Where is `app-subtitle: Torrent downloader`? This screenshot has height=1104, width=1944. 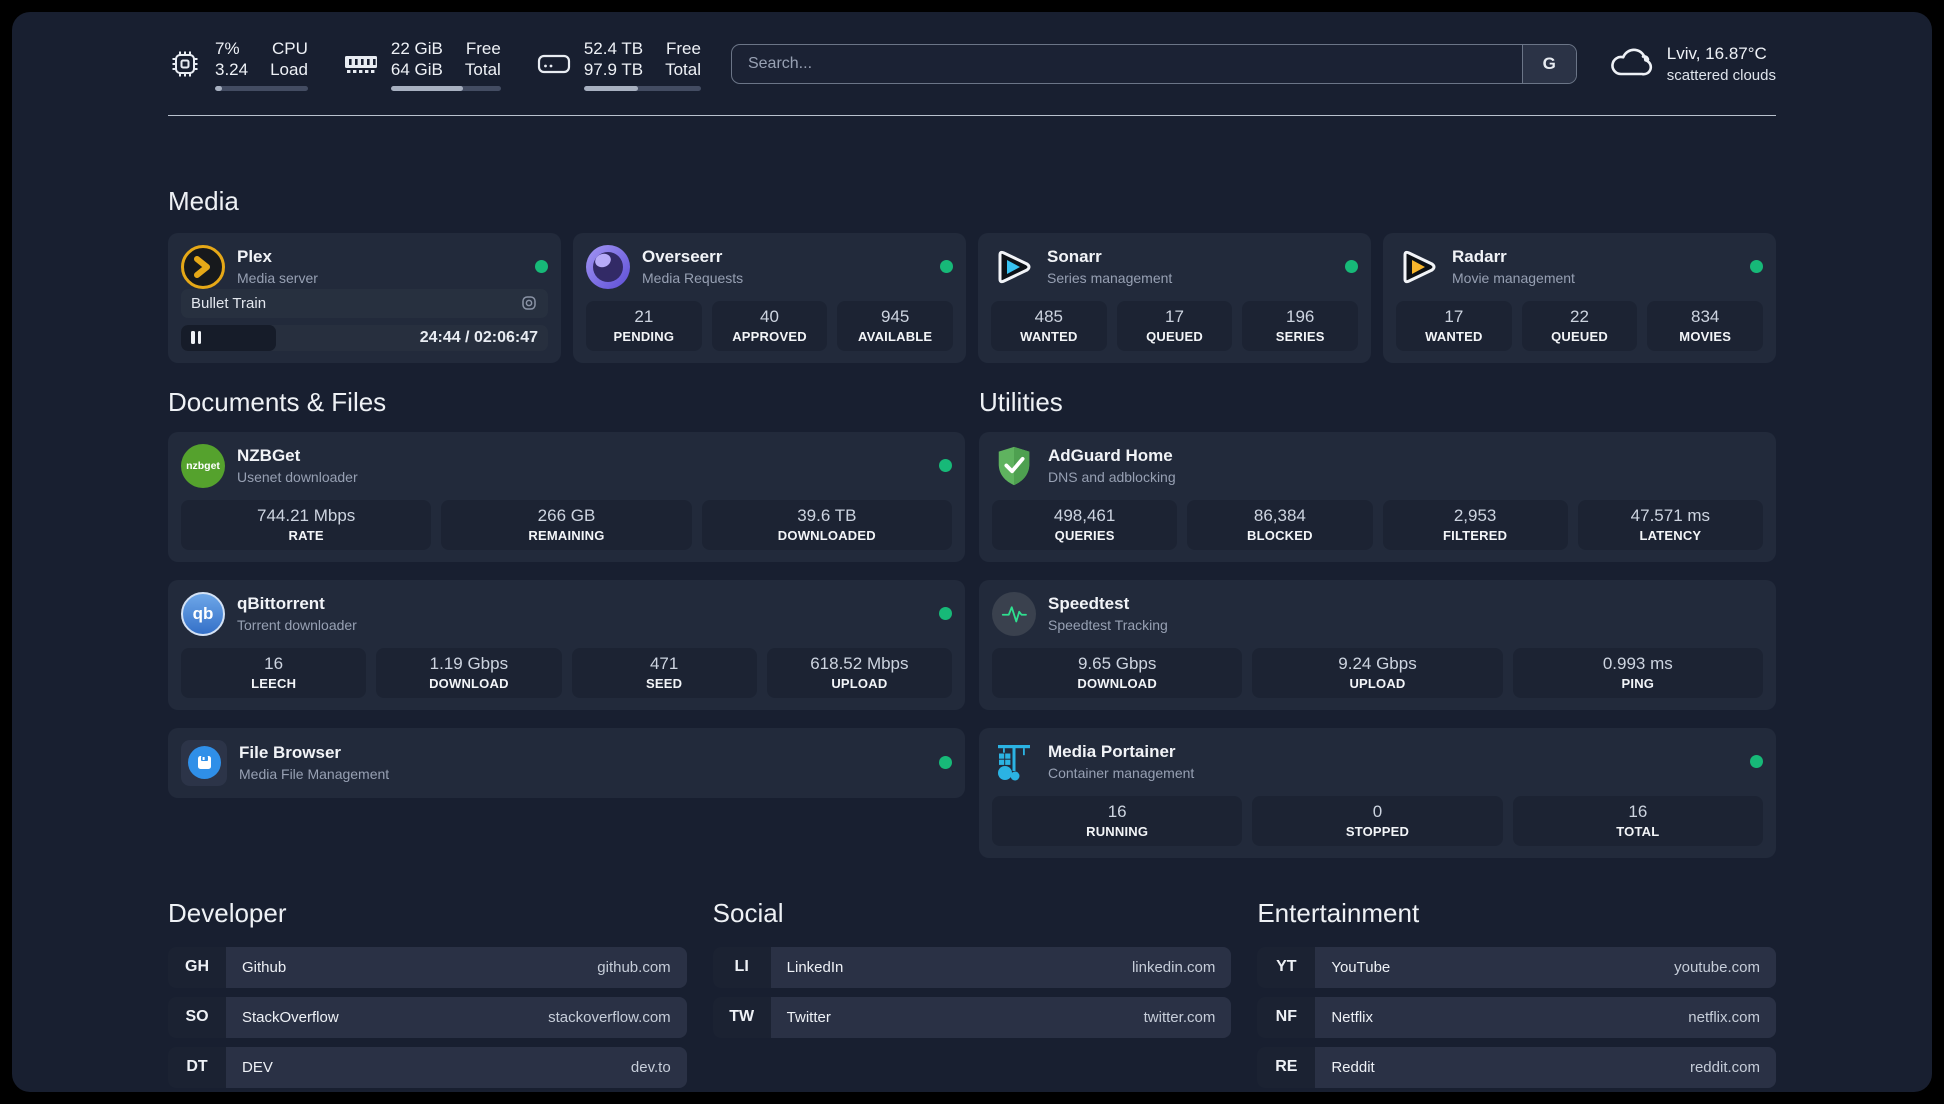 app-subtitle: Torrent downloader is located at coordinates (297, 624).